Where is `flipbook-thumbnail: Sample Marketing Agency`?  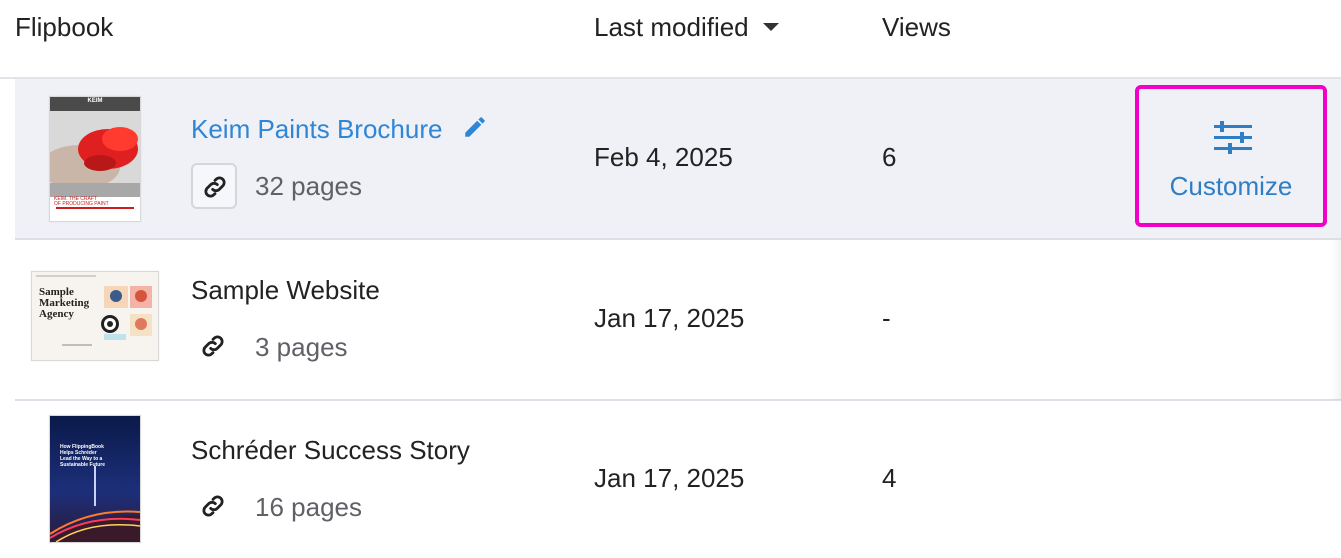 flipbook-thumbnail: Sample Marketing Agency is located at coordinates (95, 316).